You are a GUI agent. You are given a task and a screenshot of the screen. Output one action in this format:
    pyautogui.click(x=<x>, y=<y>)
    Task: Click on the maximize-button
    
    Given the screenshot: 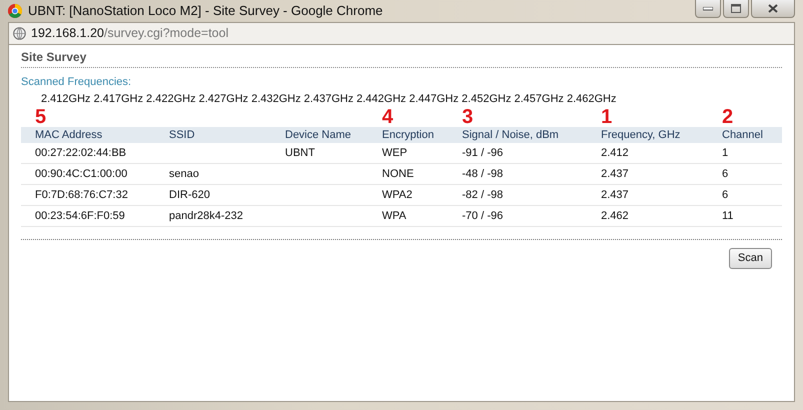 What is the action you would take?
    pyautogui.click(x=736, y=9)
    